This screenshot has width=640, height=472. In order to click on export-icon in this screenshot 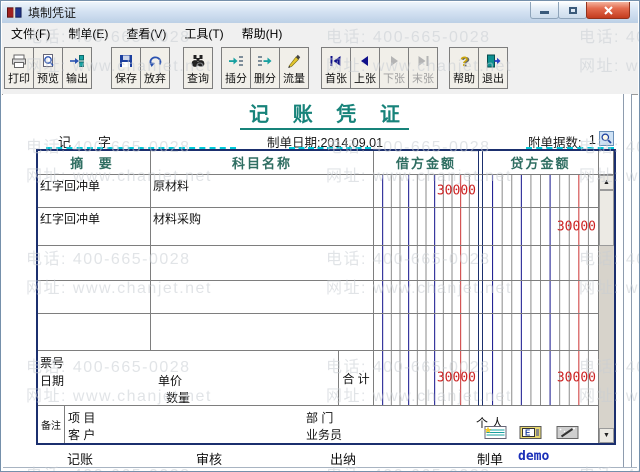, I will do `click(77, 61)`.